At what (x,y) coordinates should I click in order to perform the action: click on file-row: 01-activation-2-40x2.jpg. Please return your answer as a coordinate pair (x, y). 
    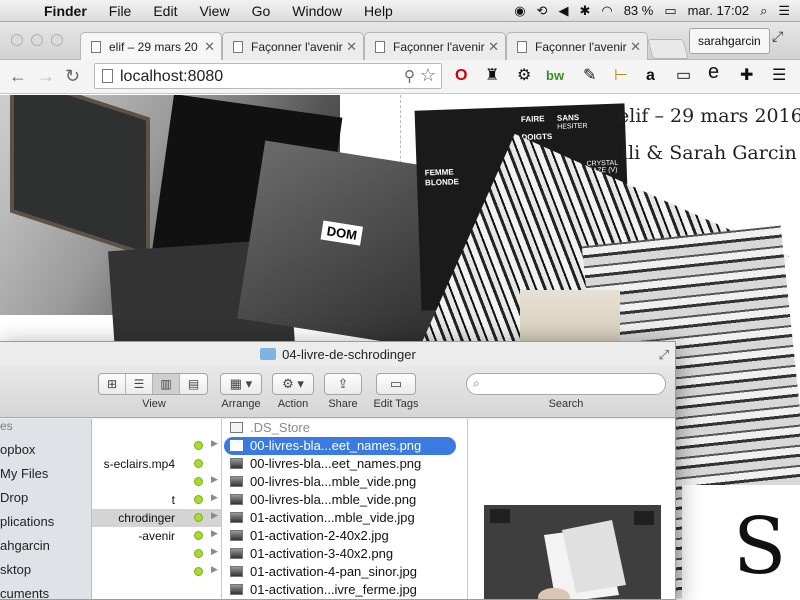
    Looking at the image, I should click on (340, 536).